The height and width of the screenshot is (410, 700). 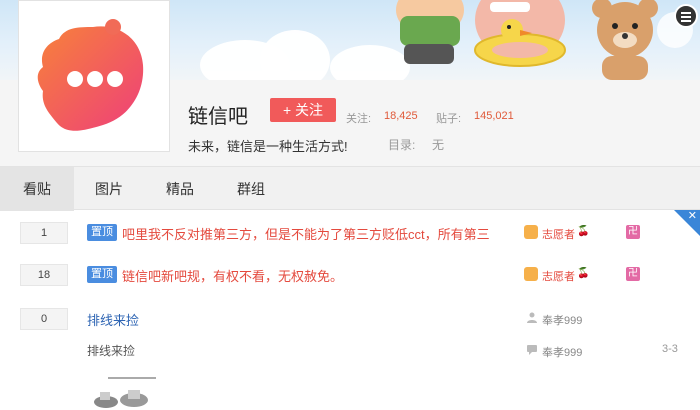 I want to click on cloud-decoration, so click(x=295, y=55).